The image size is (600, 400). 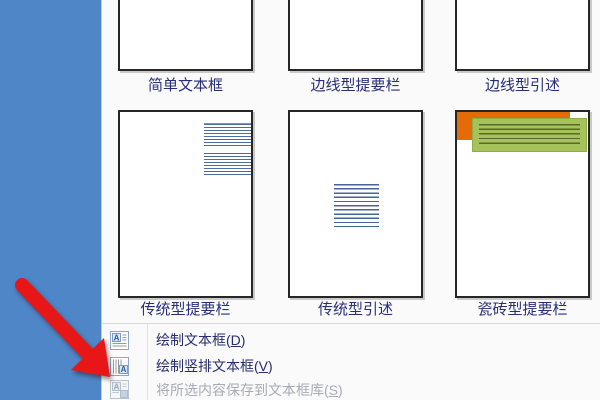 What do you see at coordinates (185, 204) in the screenshot?
I see `gallery-item-traditional-sidebar` at bounding box center [185, 204].